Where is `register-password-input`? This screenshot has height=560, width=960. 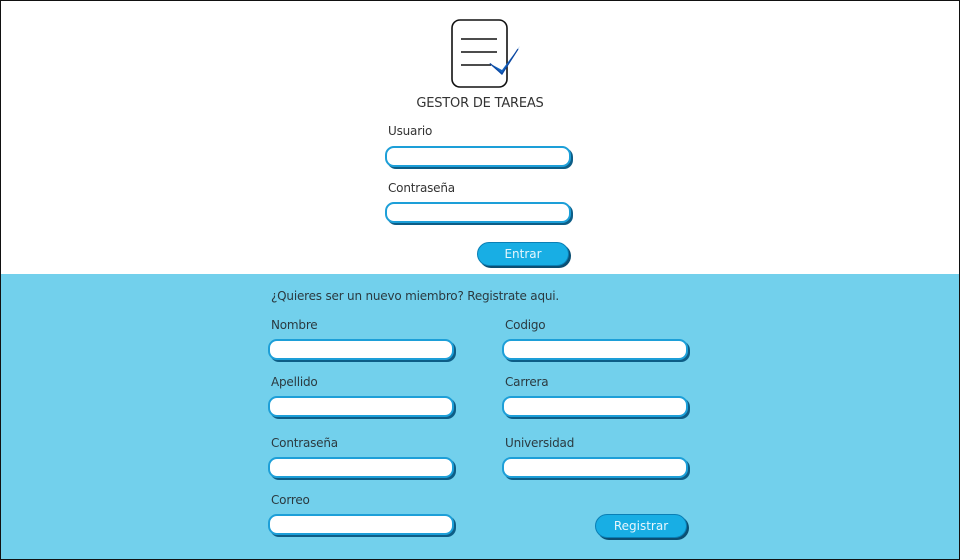
register-password-input is located at coordinates (361, 467).